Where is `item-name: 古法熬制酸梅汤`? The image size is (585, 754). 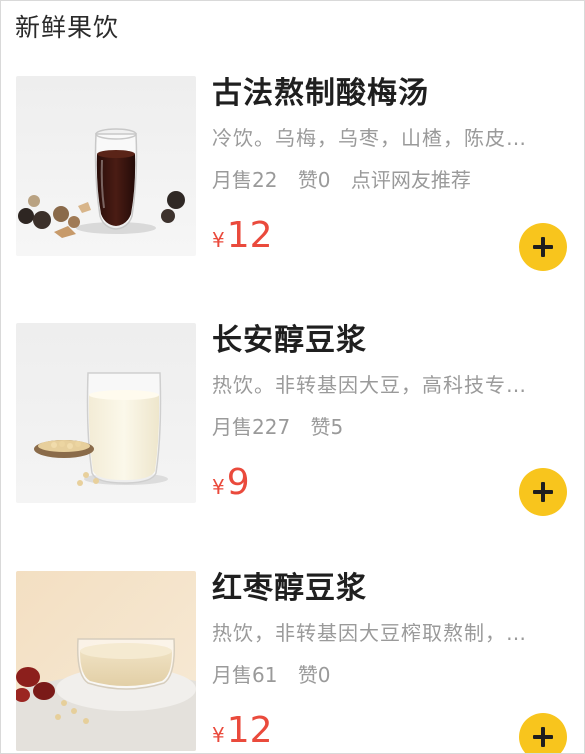 item-name: 古法熬制酸梅汤 is located at coordinates (320, 94).